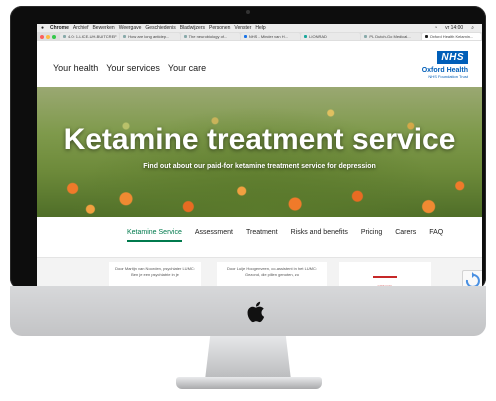 The height and width of the screenshot is (401, 496). I want to click on nhs-logo-link: NHS Oxford Health NHS Foundation Trust, so click(445, 63).